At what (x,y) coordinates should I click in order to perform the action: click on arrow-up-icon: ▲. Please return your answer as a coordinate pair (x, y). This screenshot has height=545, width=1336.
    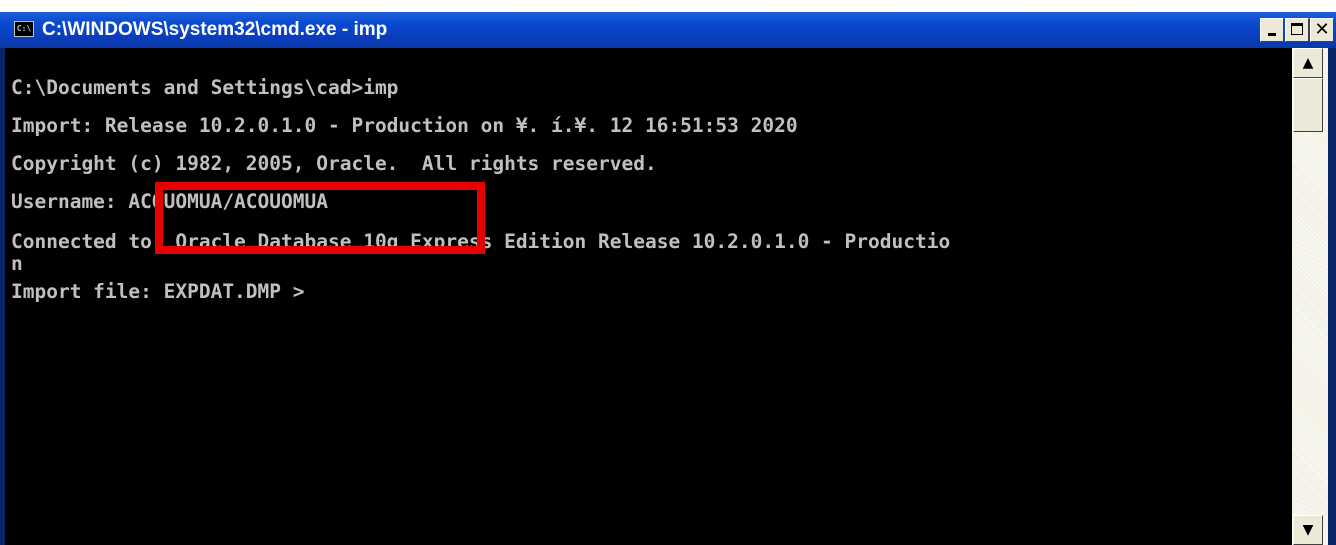
    Looking at the image, I should click on (1308, 63).